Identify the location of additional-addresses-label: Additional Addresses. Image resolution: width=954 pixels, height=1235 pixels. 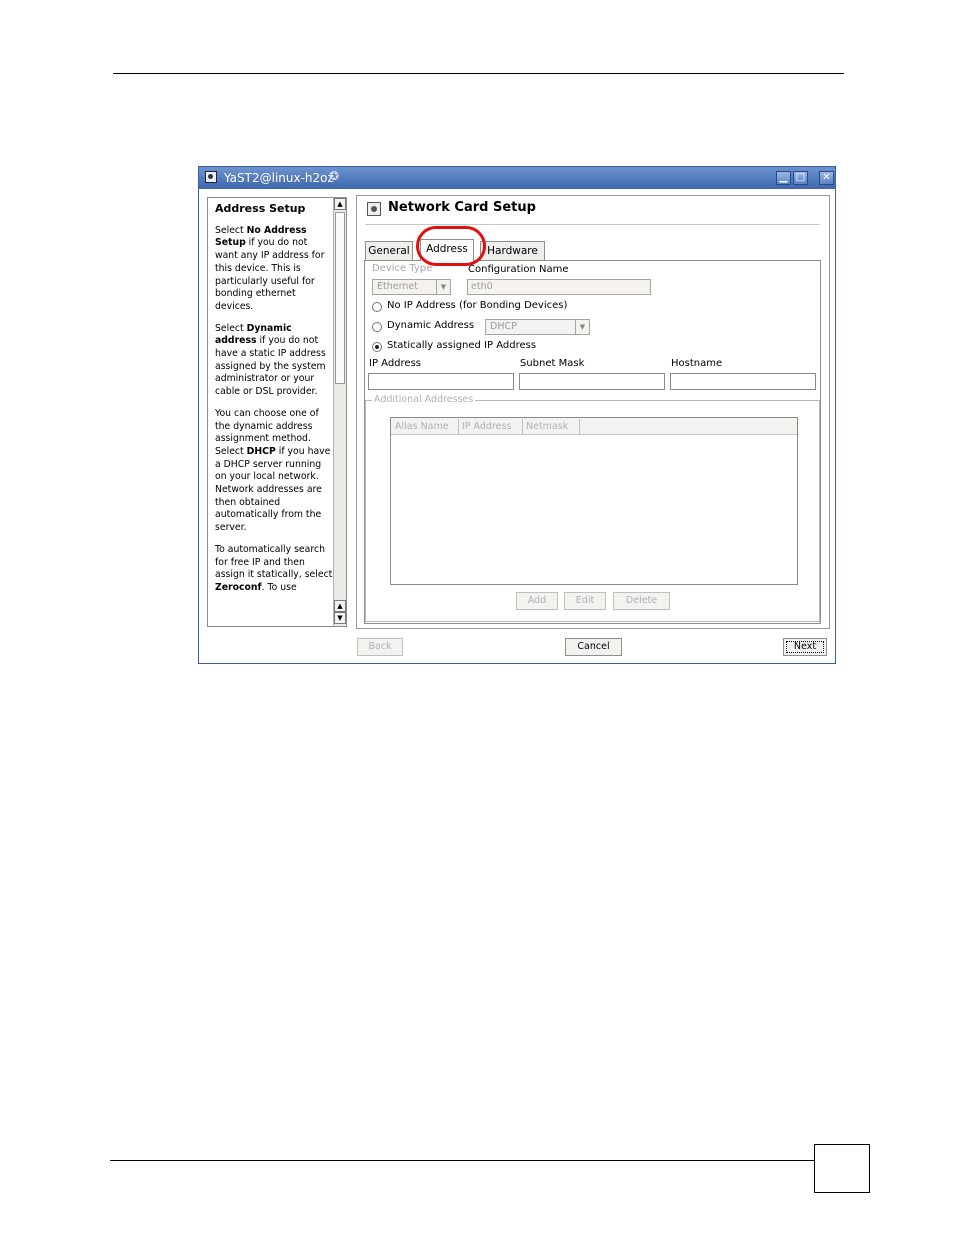
(424, 399).